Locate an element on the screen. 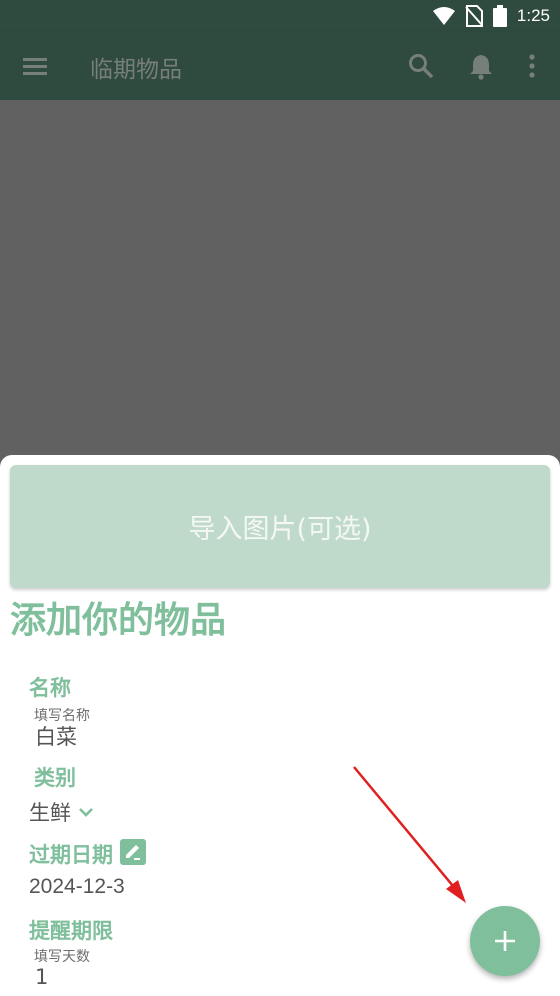 Image resolution: width=560 pixels, height=996 pixels. sheet-title: 添加你的物品 is located at coordinates (118, 620).